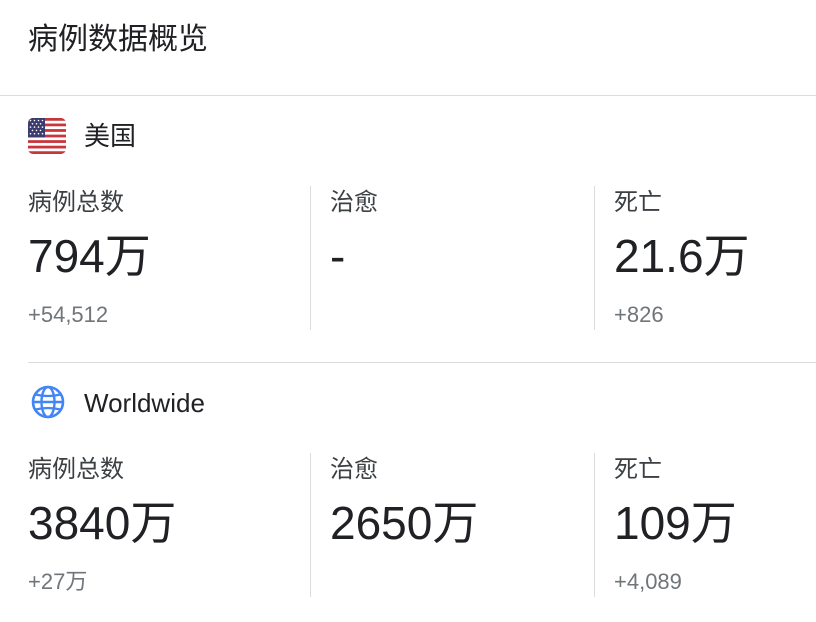 The width and height of the screenshot is (816, 622). What do you see at coordinates (648, 581) in the screenshot?
I see `stat-delta-deaths: +4,089` at bounding box center [648, 581].